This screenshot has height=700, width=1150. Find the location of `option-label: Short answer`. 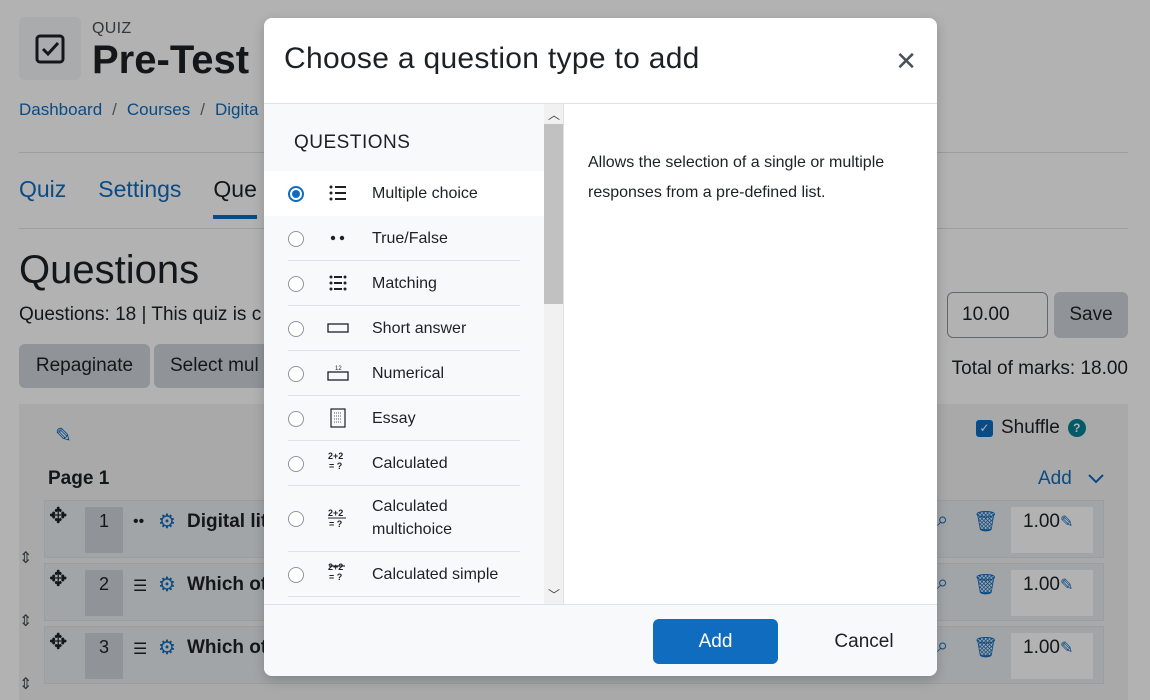

option-label: Short answer is located at coordinates (419, 328).